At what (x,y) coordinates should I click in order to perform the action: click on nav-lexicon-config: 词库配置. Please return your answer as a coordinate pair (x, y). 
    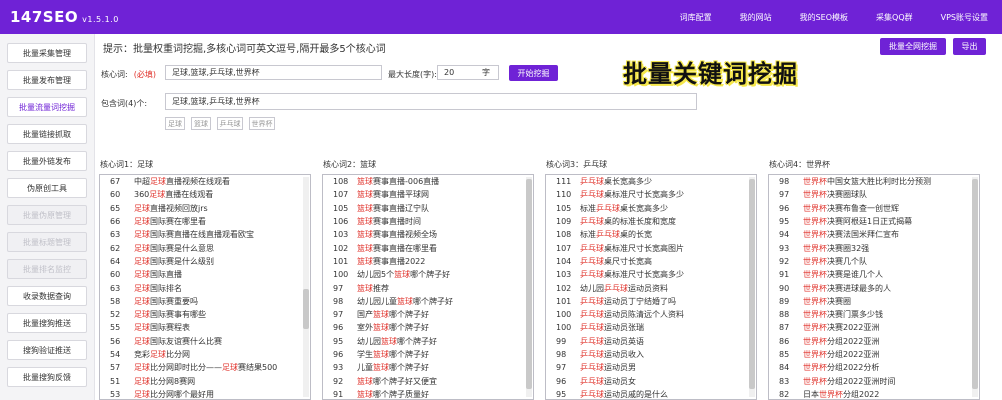
    Looking at the image, I should click on (696, 17).